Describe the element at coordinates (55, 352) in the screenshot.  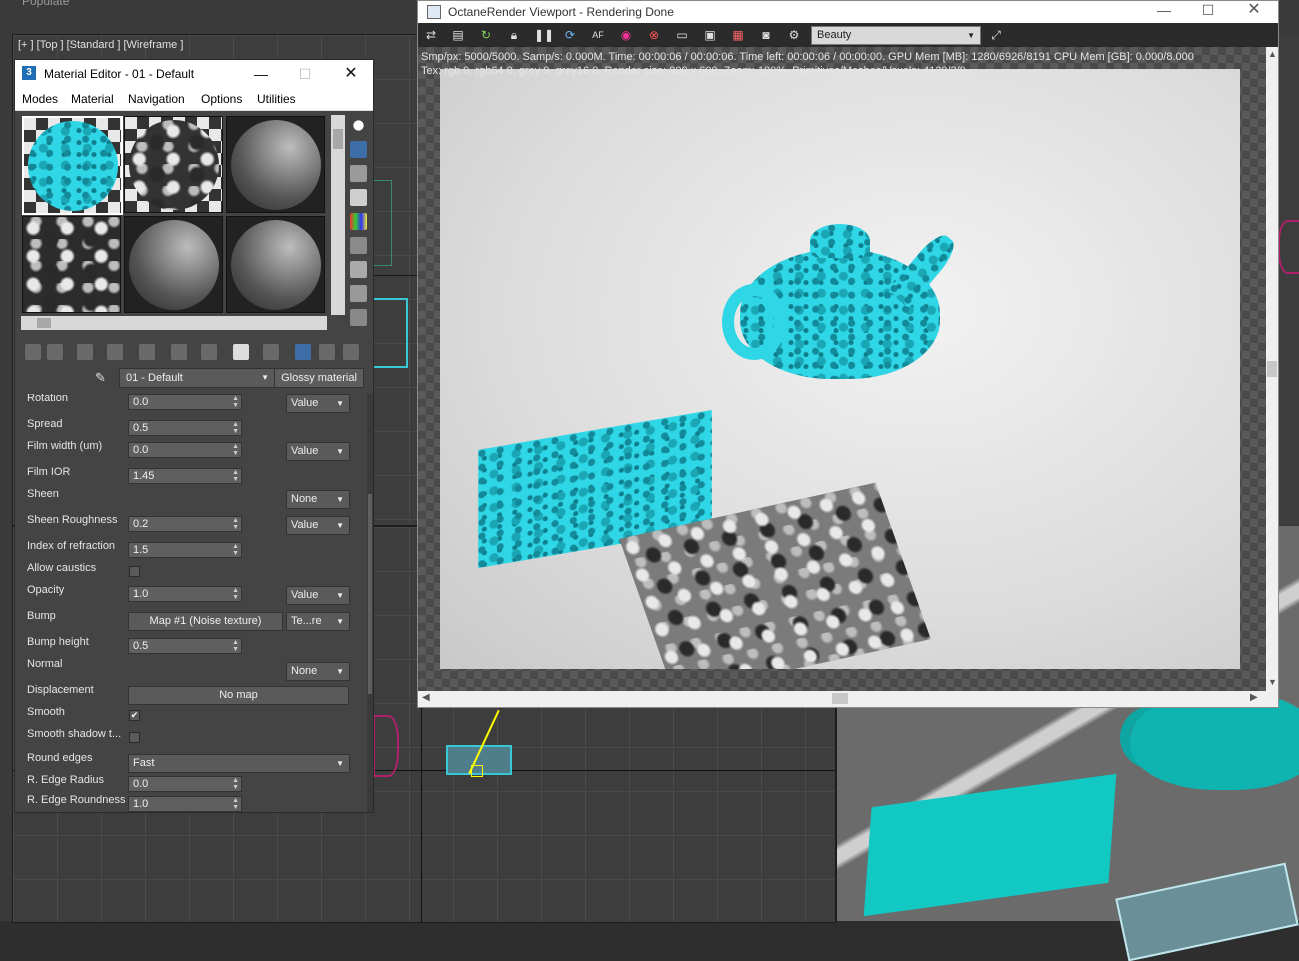
I see `put-to-scene-icon` at that location.